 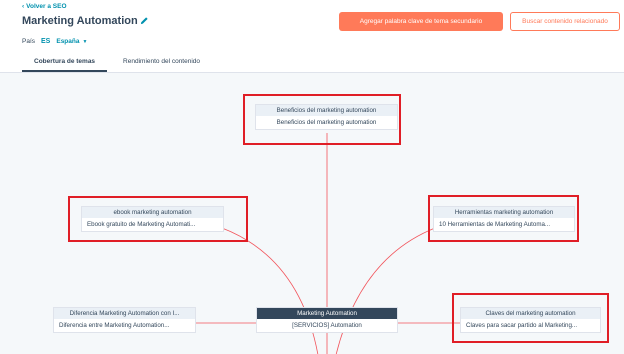 I want to click on country-label: País, so click(x=29, y=41).